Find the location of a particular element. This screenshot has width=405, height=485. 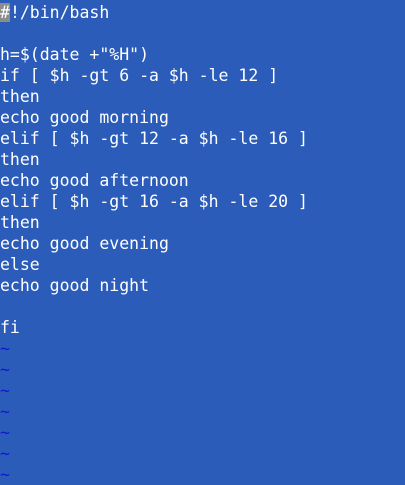

code-line: #!/bin/bash is located at coordinates (55, 12).